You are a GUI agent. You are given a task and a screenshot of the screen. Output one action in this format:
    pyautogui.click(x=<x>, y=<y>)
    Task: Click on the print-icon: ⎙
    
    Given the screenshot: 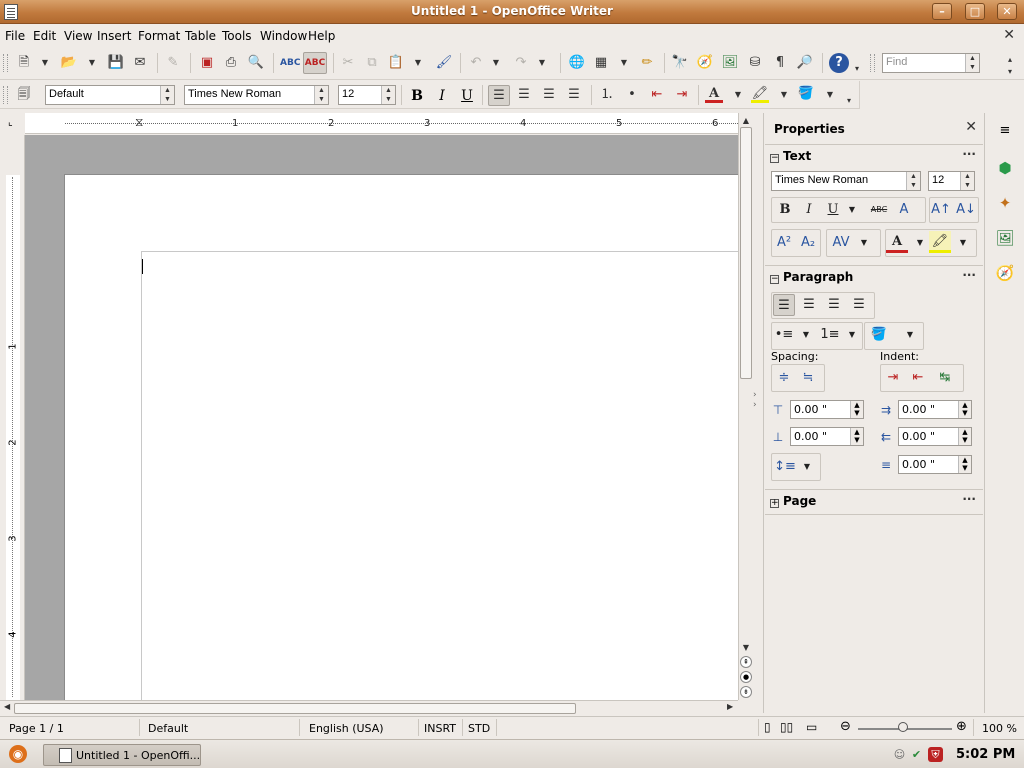 What is the action you would take?
    pyautogui.click(x=231, y=63)
    